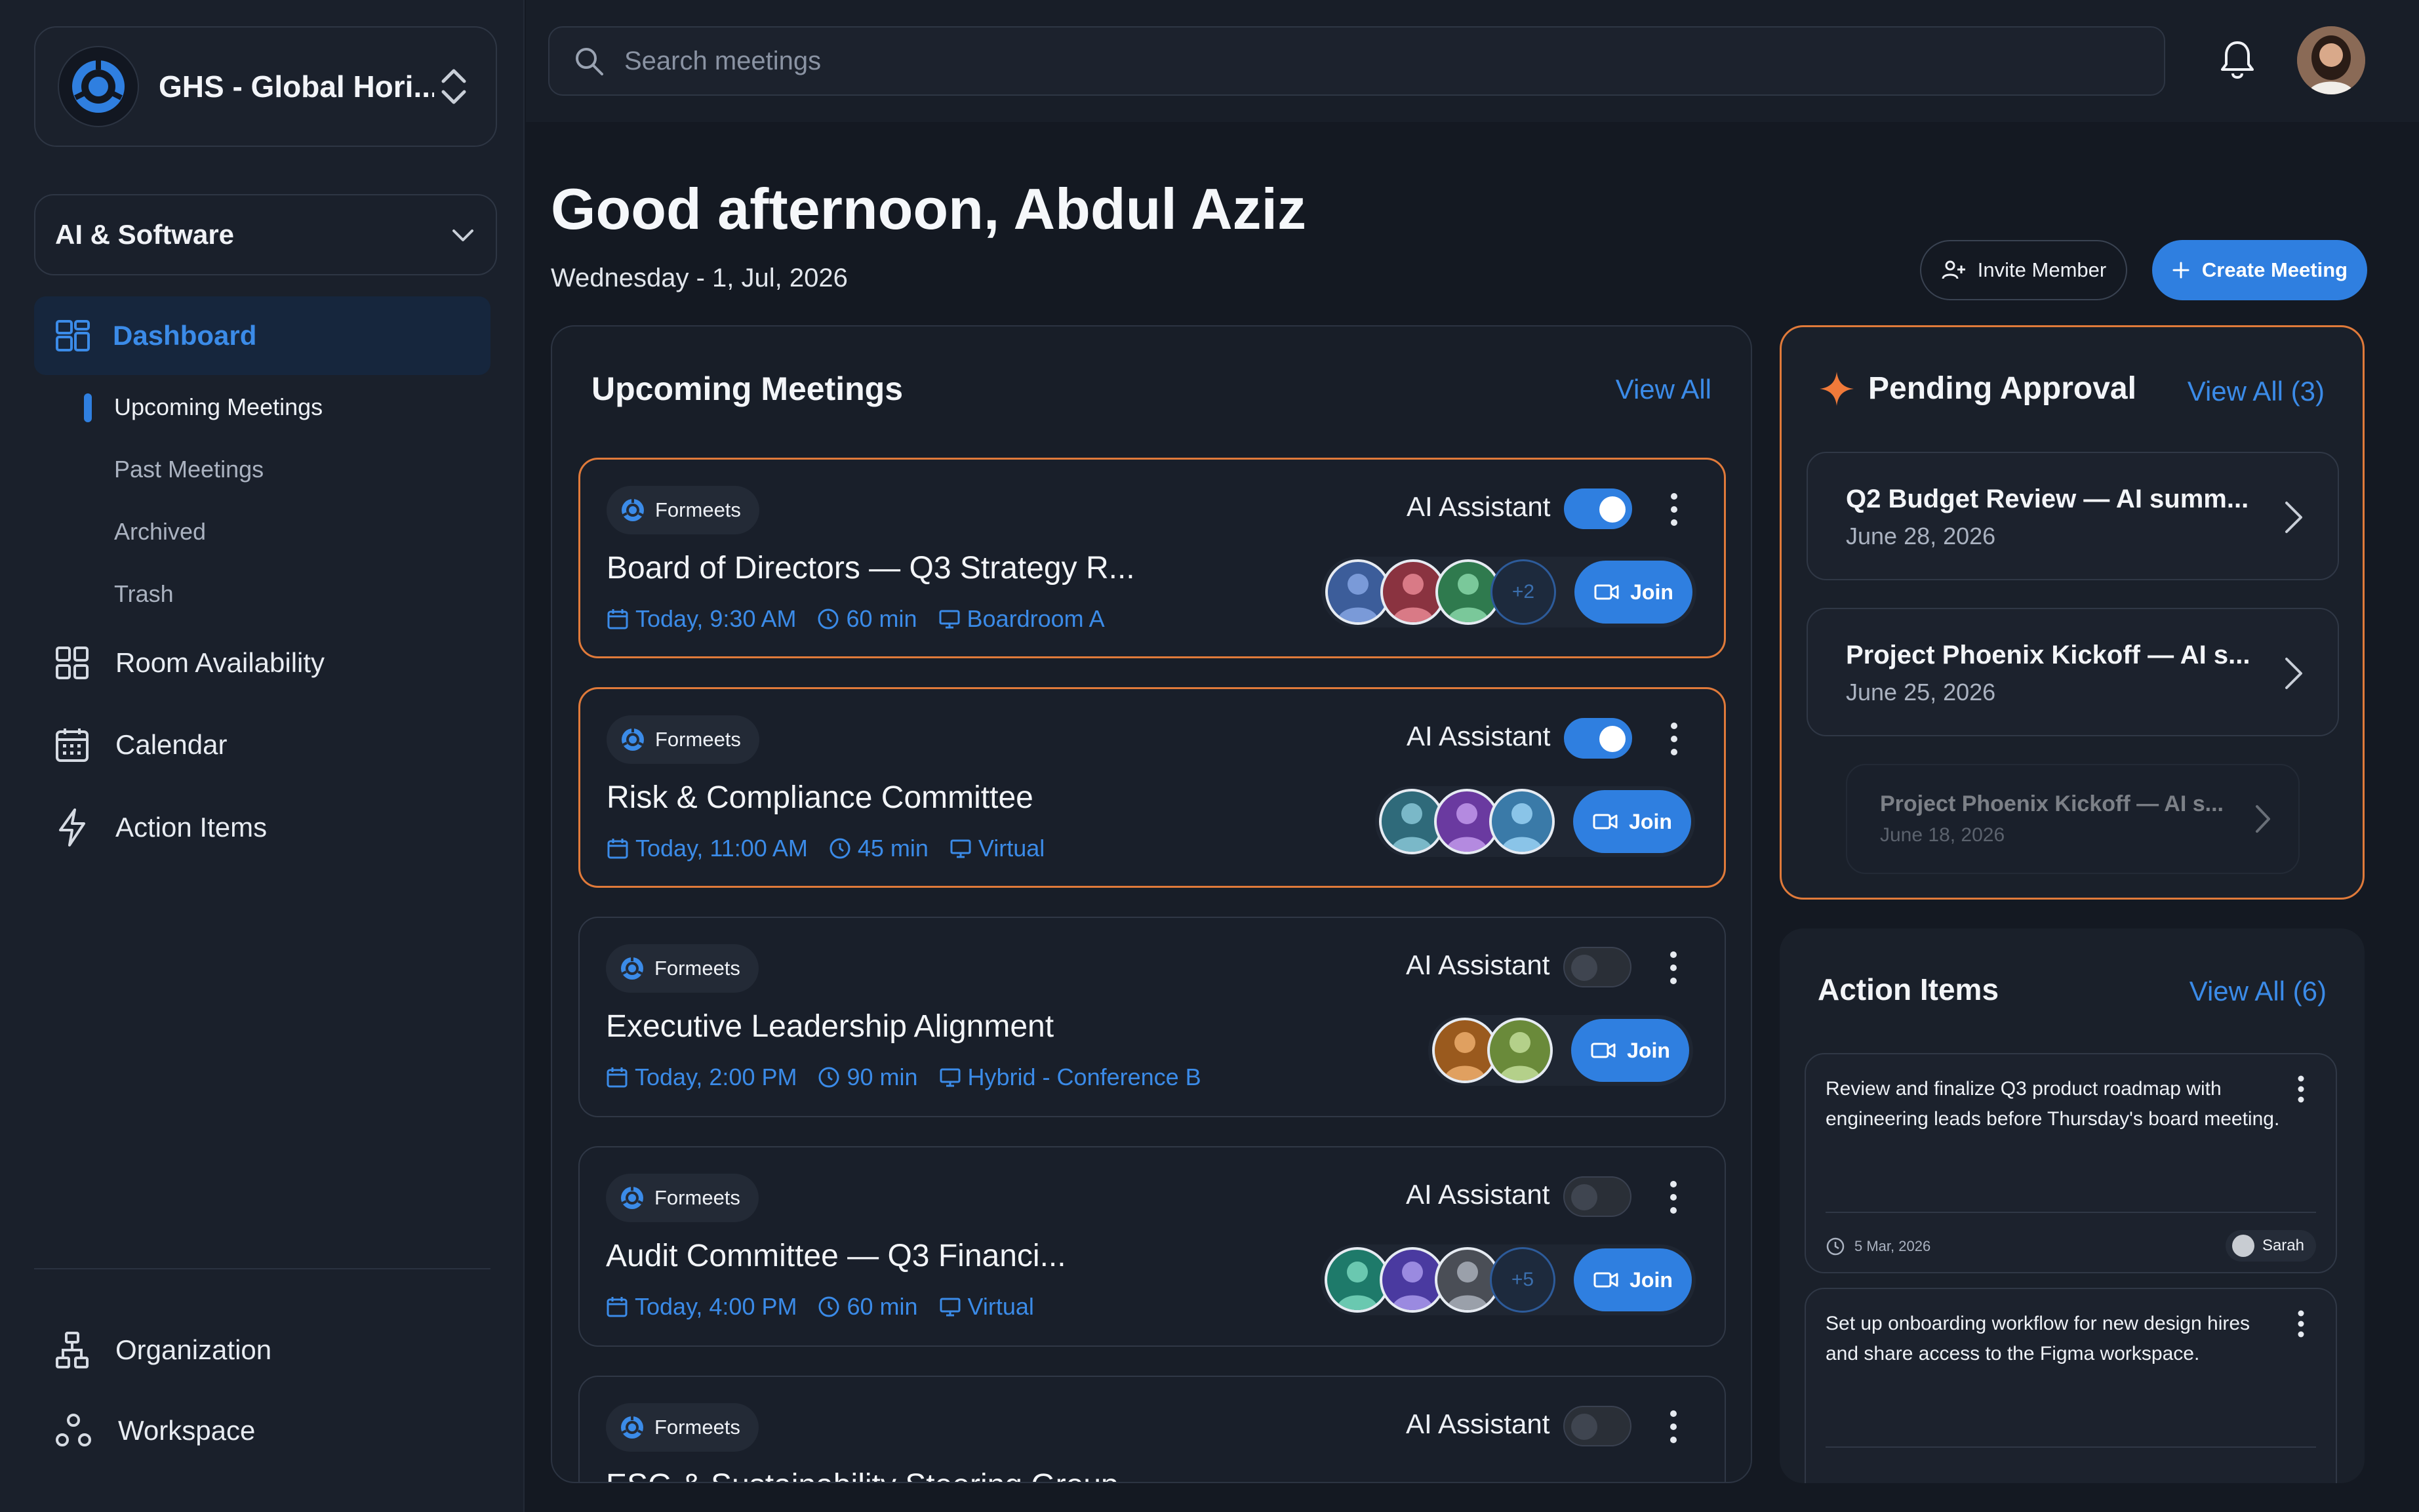 The image size is (2419, 1512). Describe the element at coordinates (2331, 60) in the screenshot. I see `user-avatar` at that location.